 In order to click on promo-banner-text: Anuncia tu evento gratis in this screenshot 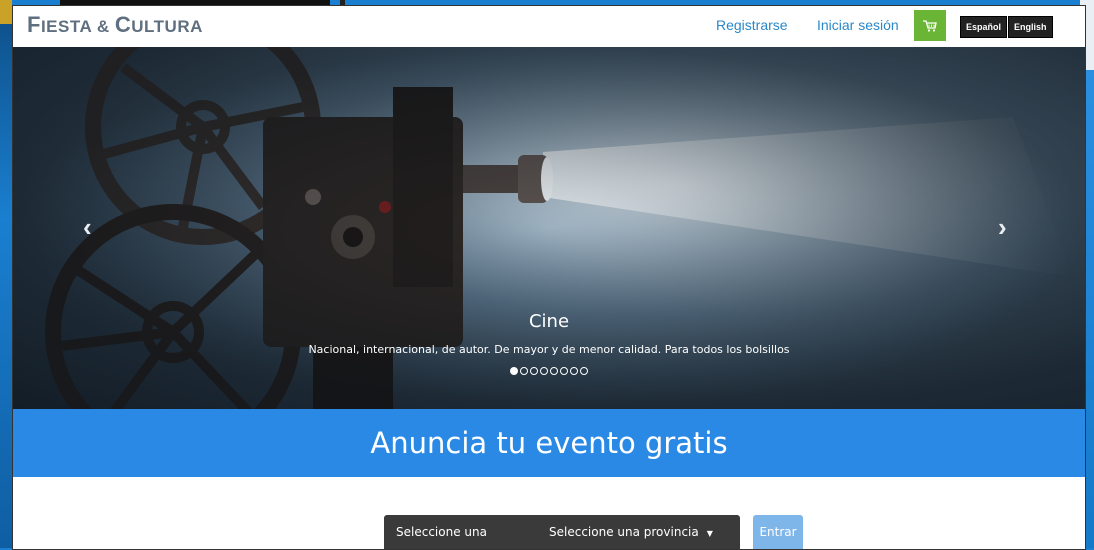, I will do `click(549, 443)`.